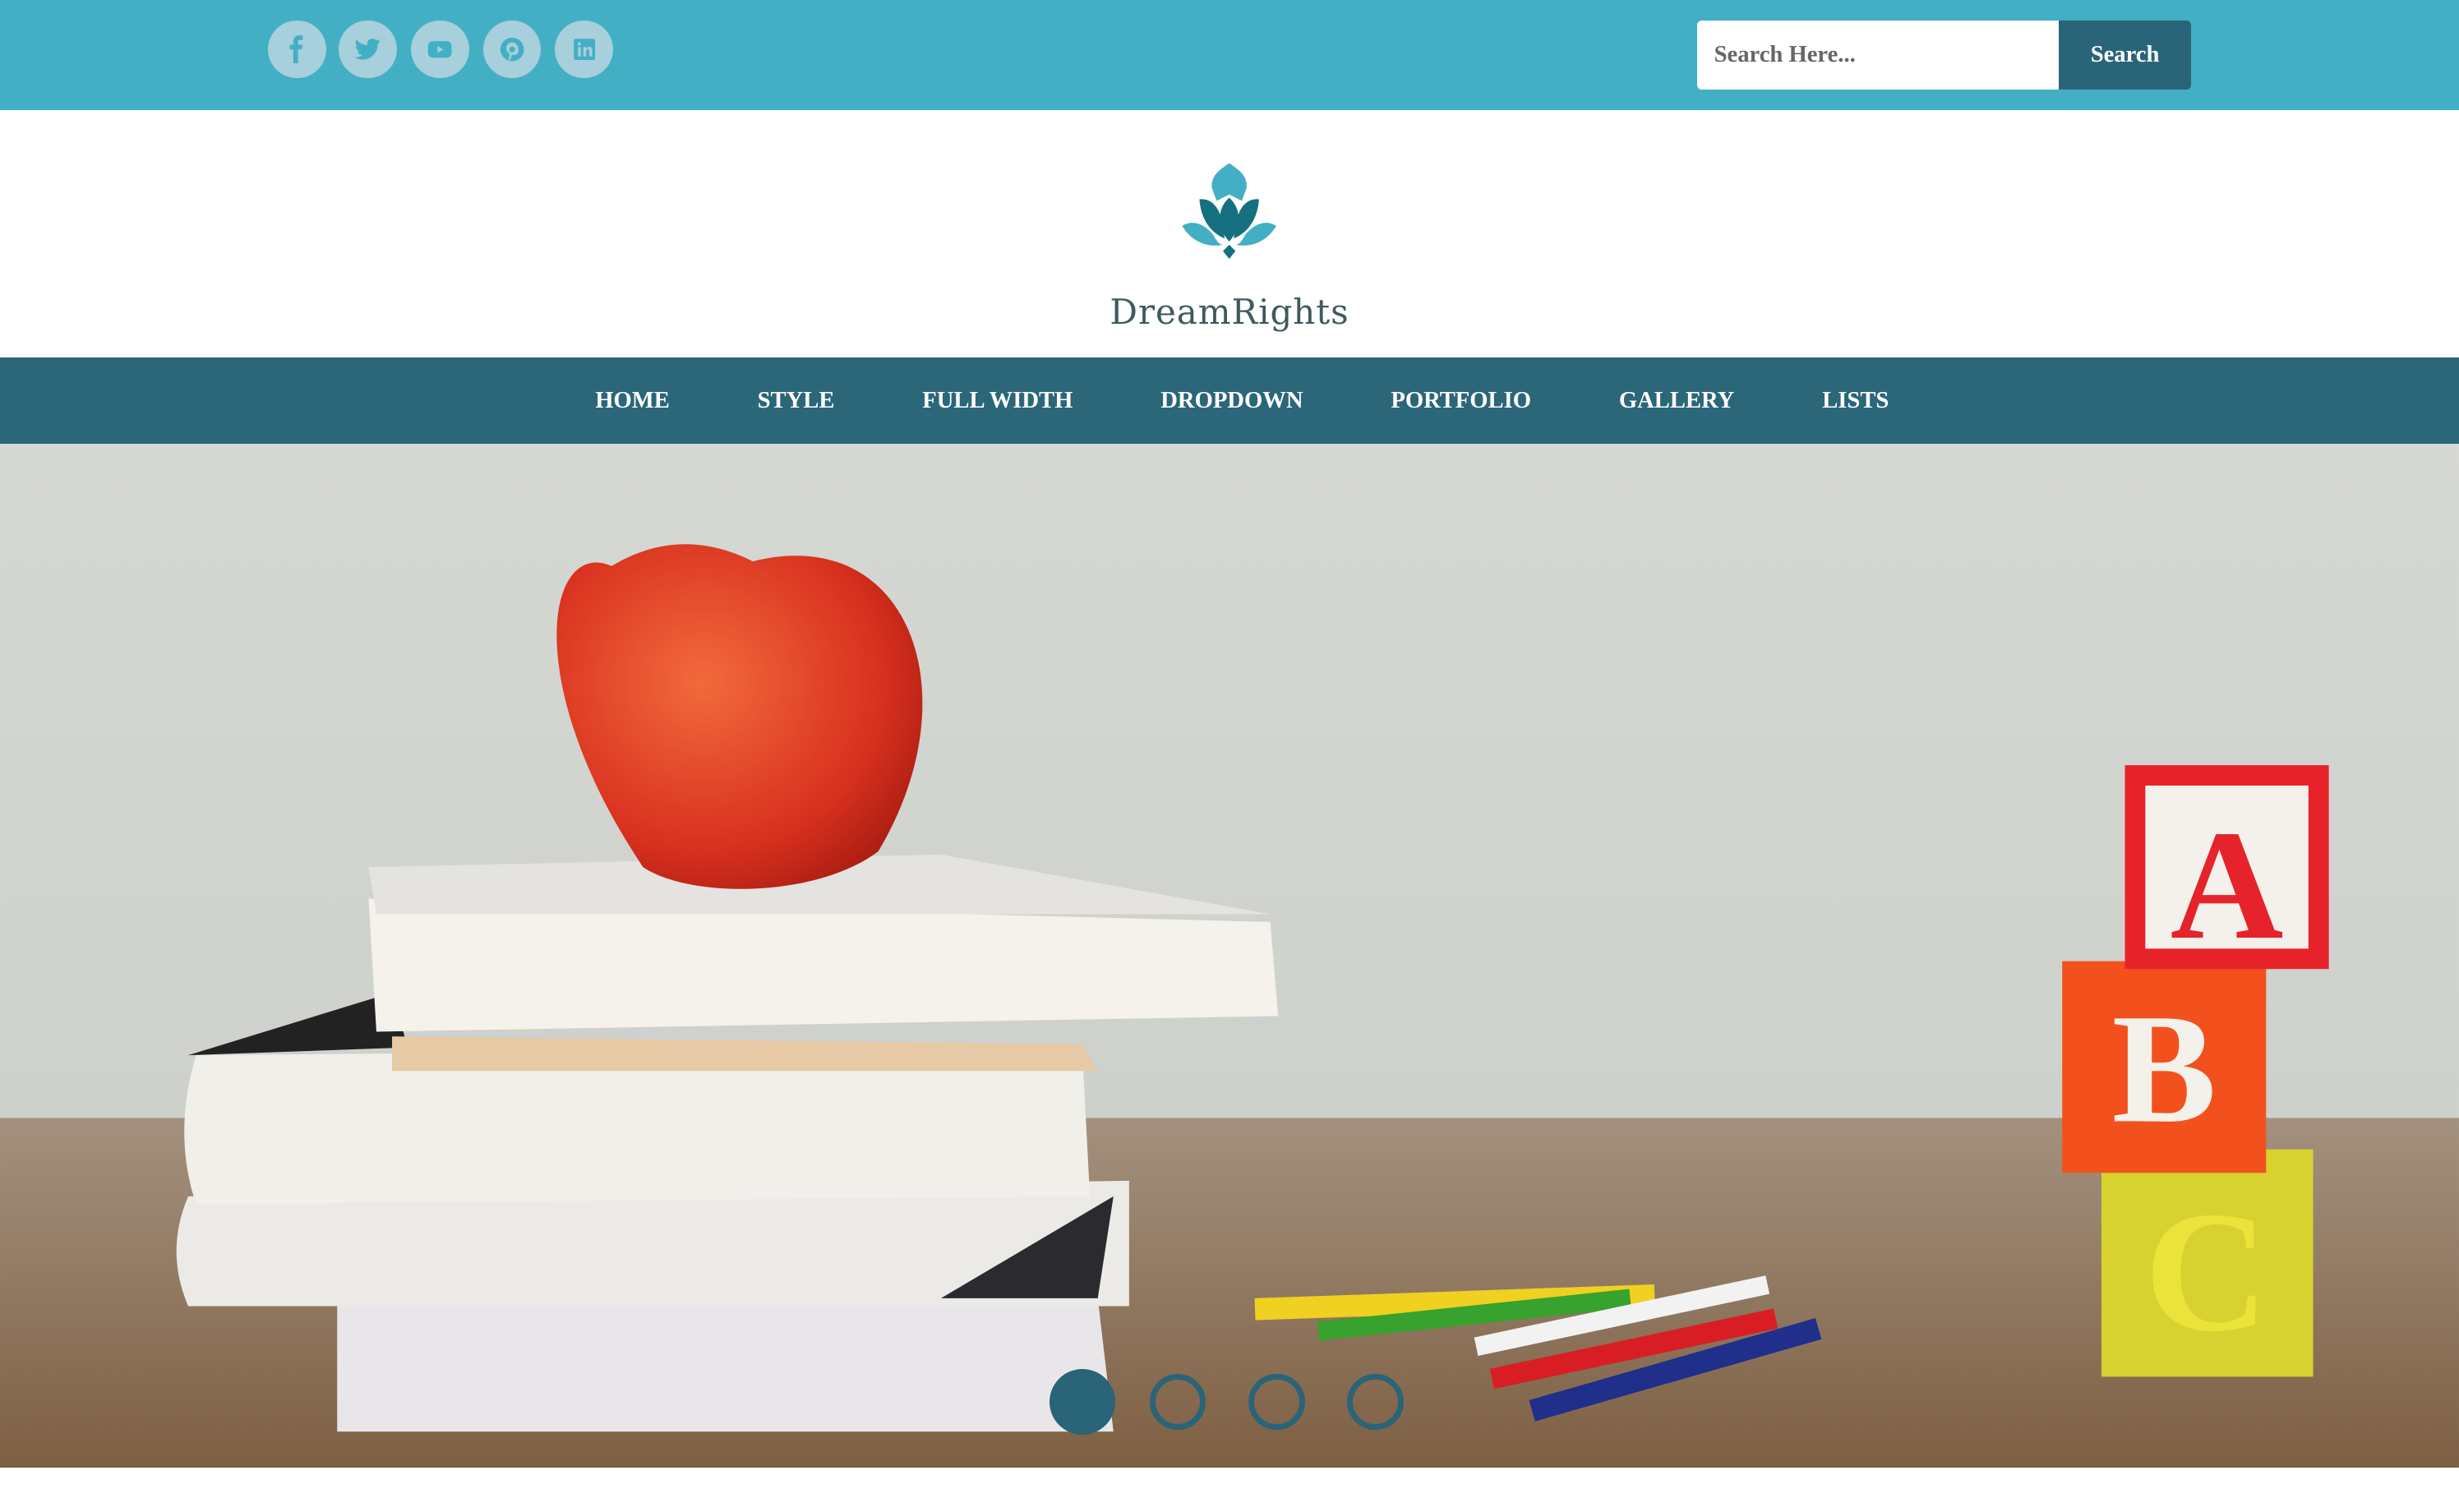 The height and width of the screenshot is (1512, 2459). I want to click on facebook-link, so click(297, 50).